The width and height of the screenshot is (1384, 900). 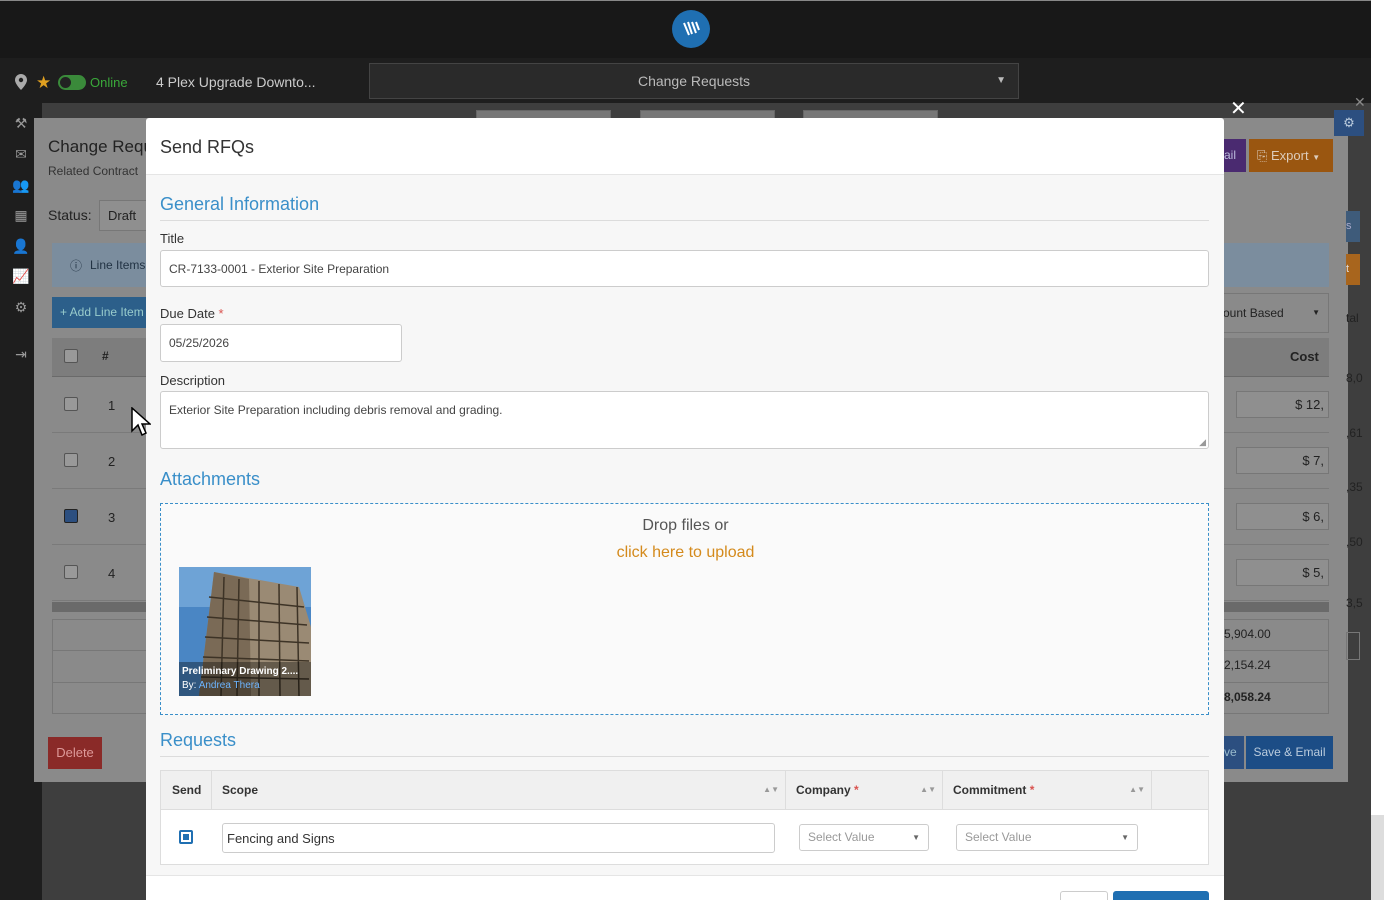 What do you see at coordinates (1047, 837) in the screenshot?
I see `commitment-select: Select Value ▼` at bounding box center [1047, 837].